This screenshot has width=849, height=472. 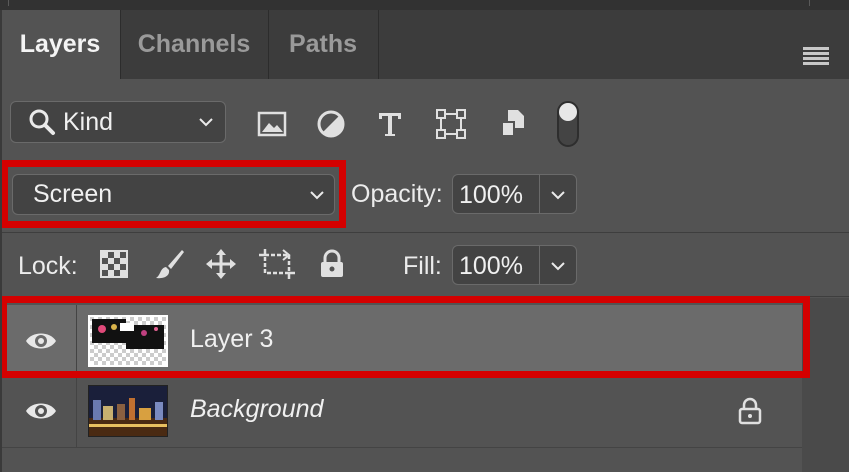 I want to click on tab-bar: Layers Channels Paths, so click(x=424, y=44).